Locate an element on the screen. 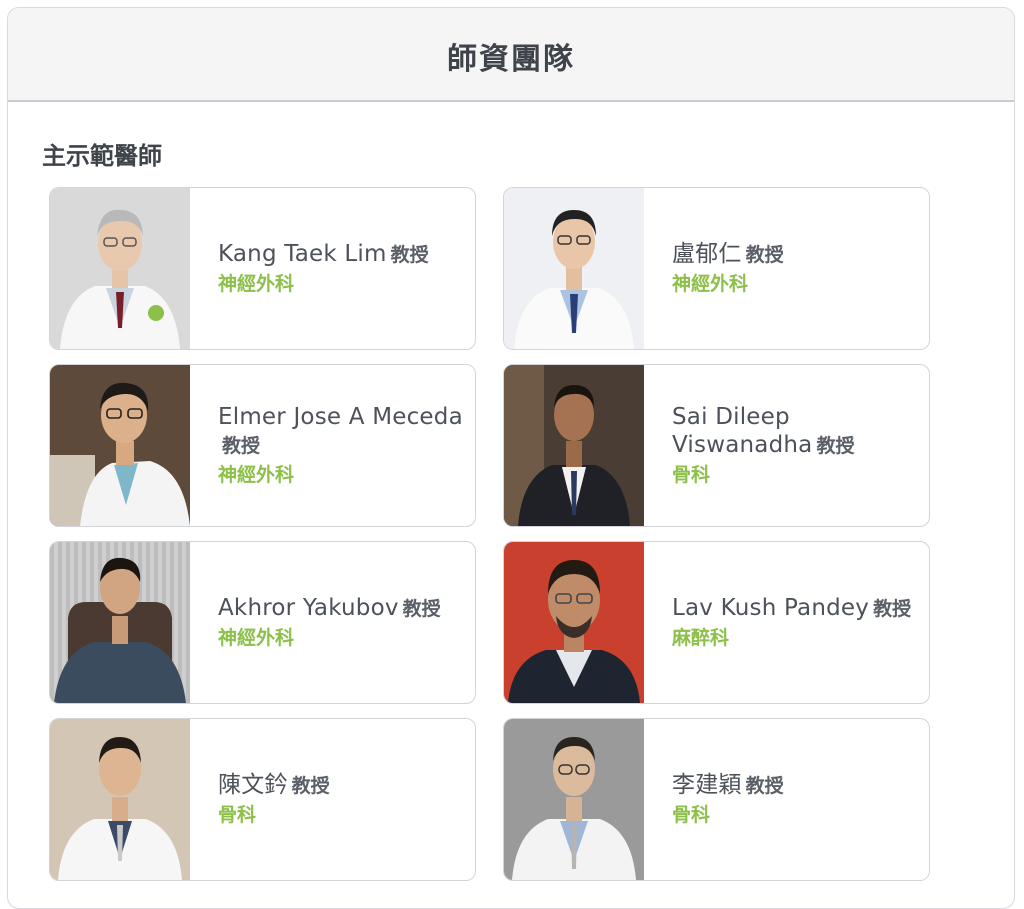  doctor-card: Akhror Yakubov 教授 神經外科 is located at coordinates (262, 622).